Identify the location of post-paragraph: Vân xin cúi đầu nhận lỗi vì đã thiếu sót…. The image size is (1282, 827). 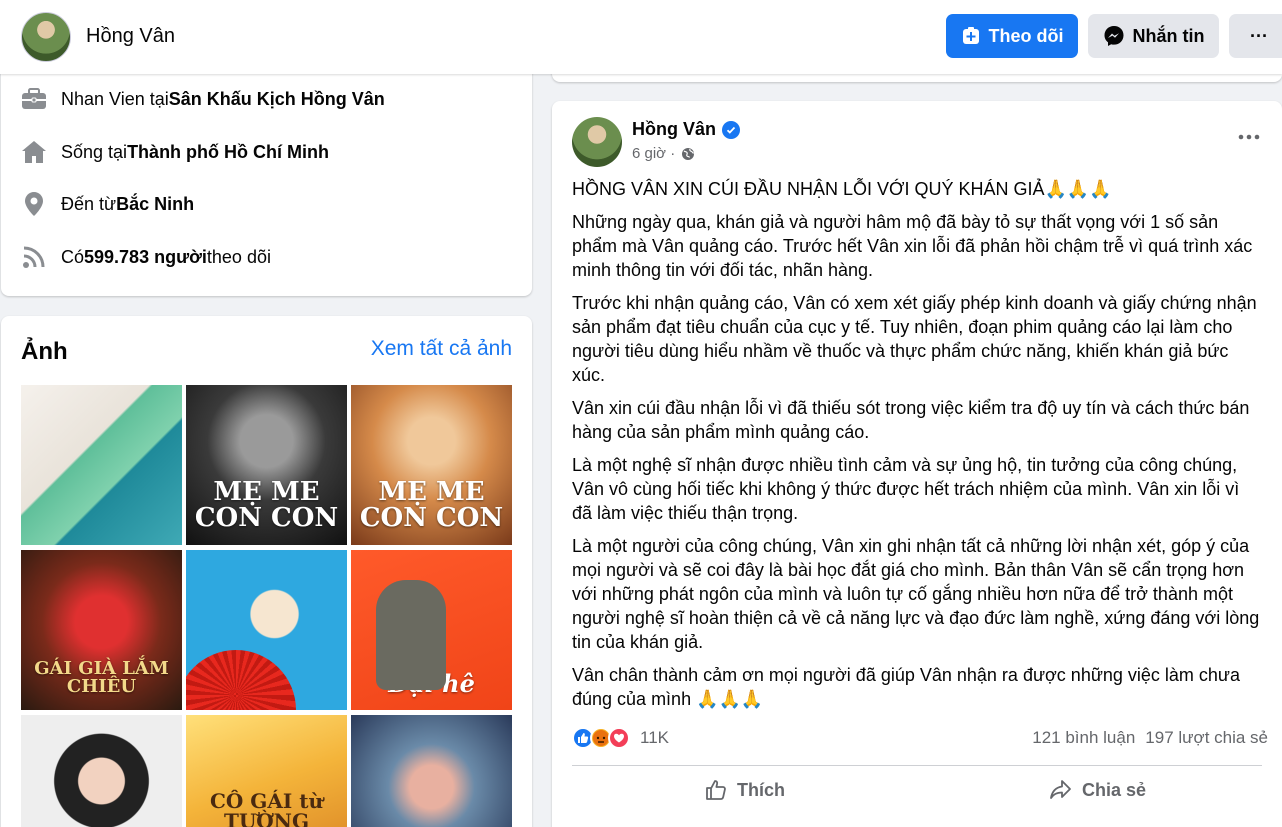
(911, 420).